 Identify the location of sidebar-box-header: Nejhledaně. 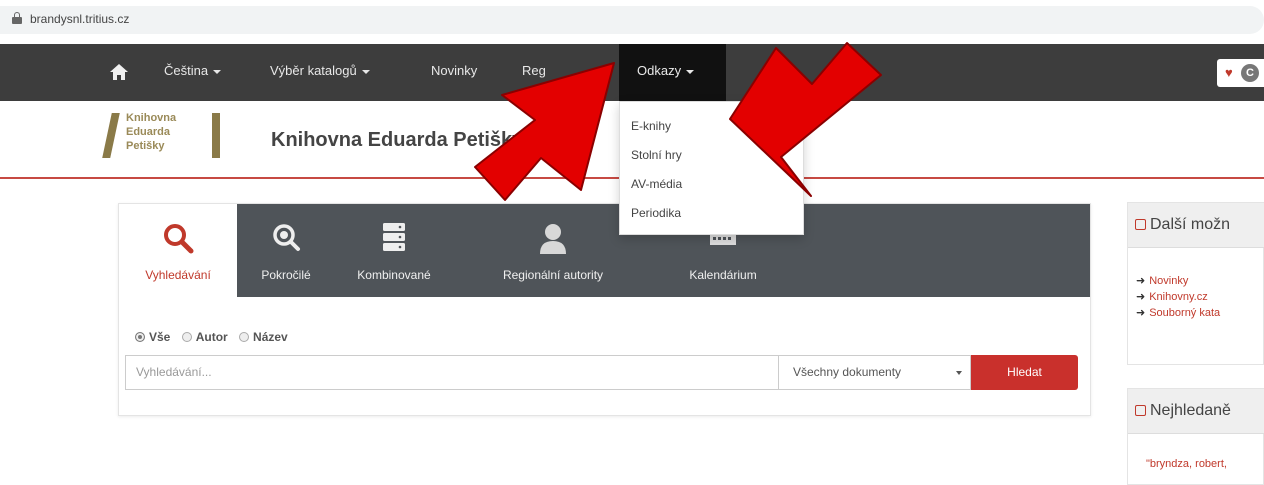
(1196, 411).